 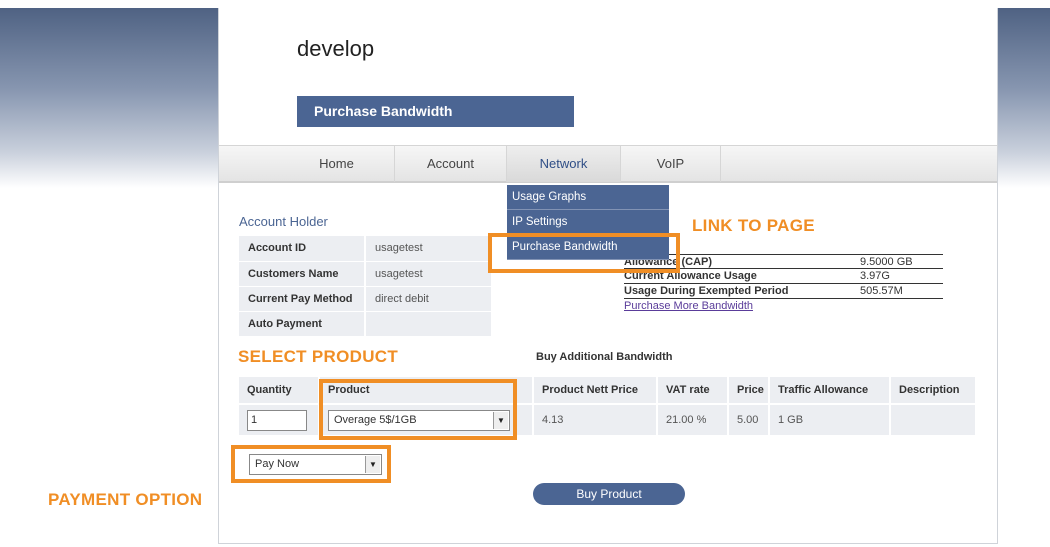 What do you see at coordinates (933, 419) in the screenshot?
I see `description-cell` at bounding box center [933, 419].